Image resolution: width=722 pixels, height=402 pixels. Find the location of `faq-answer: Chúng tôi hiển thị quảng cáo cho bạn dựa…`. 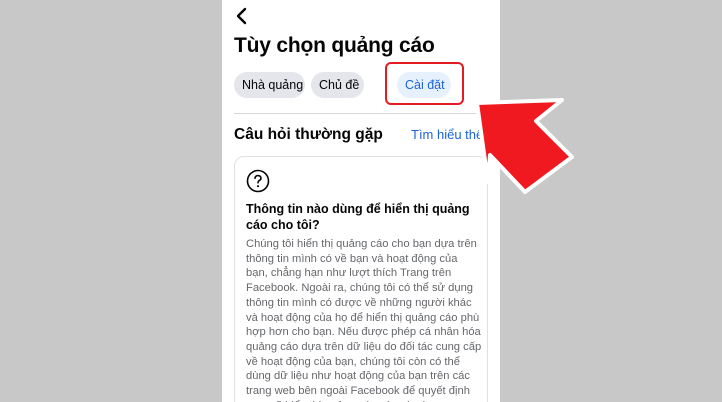

faq-answer: Chúng tôi hiển thị quảng cáo cho bạn dựa… is located at coordinates (364, 320).